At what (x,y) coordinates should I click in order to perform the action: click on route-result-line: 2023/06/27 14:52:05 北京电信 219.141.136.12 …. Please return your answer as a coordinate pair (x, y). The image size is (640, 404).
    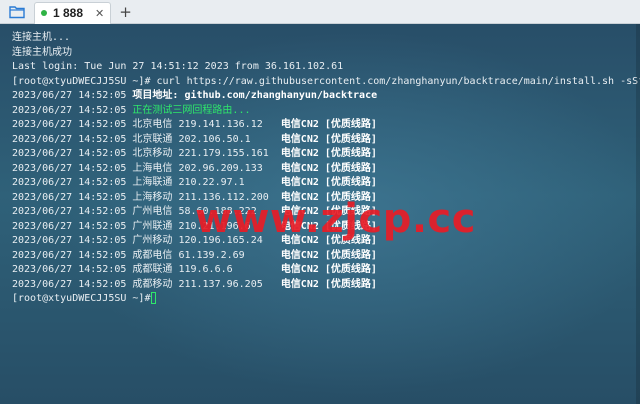
    Looking at the image, I should click on (324, 125).